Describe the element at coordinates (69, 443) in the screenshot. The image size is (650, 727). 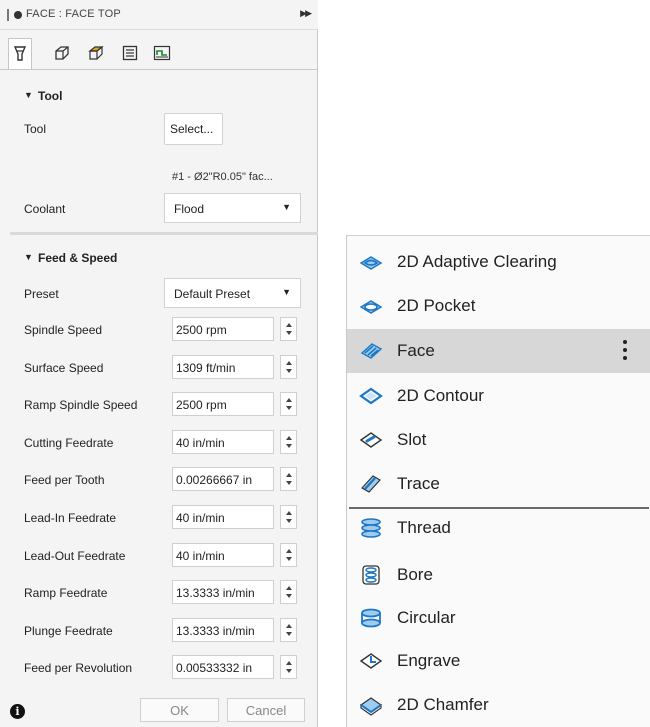
I see `cutting-feedrate-label: Cutting Feedrate` at that location.